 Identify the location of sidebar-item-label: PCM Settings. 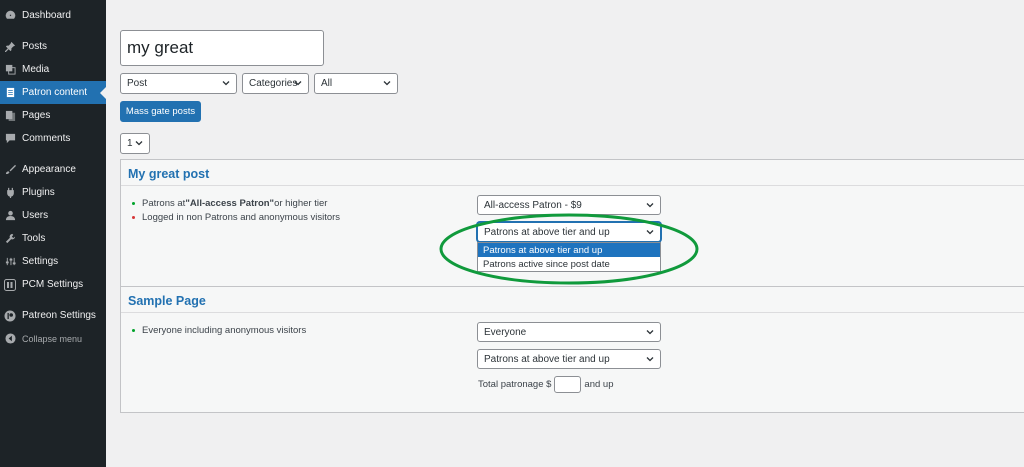
(53, 284).